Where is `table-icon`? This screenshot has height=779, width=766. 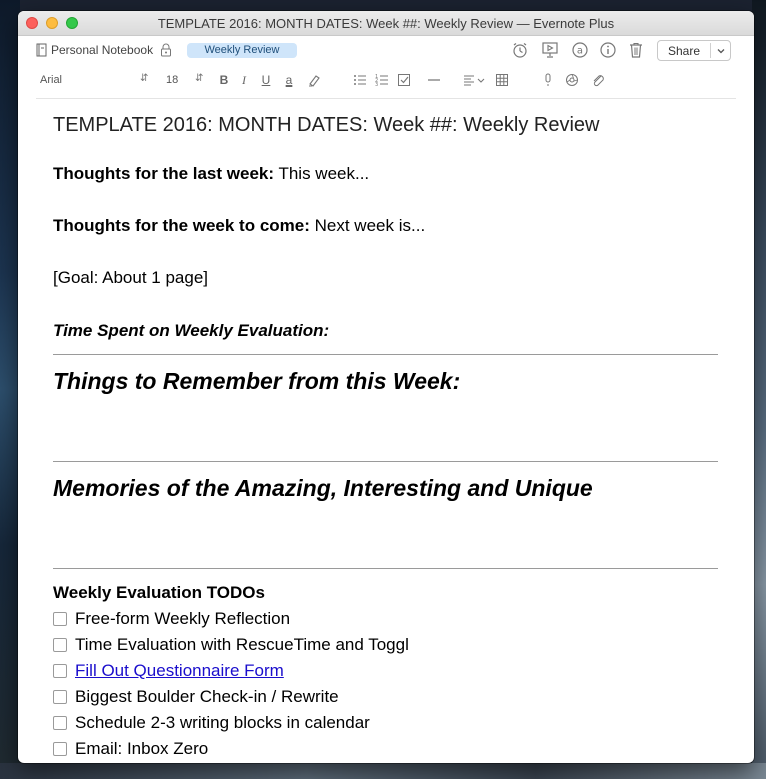 table-icon is located at coordinates (502, 80).